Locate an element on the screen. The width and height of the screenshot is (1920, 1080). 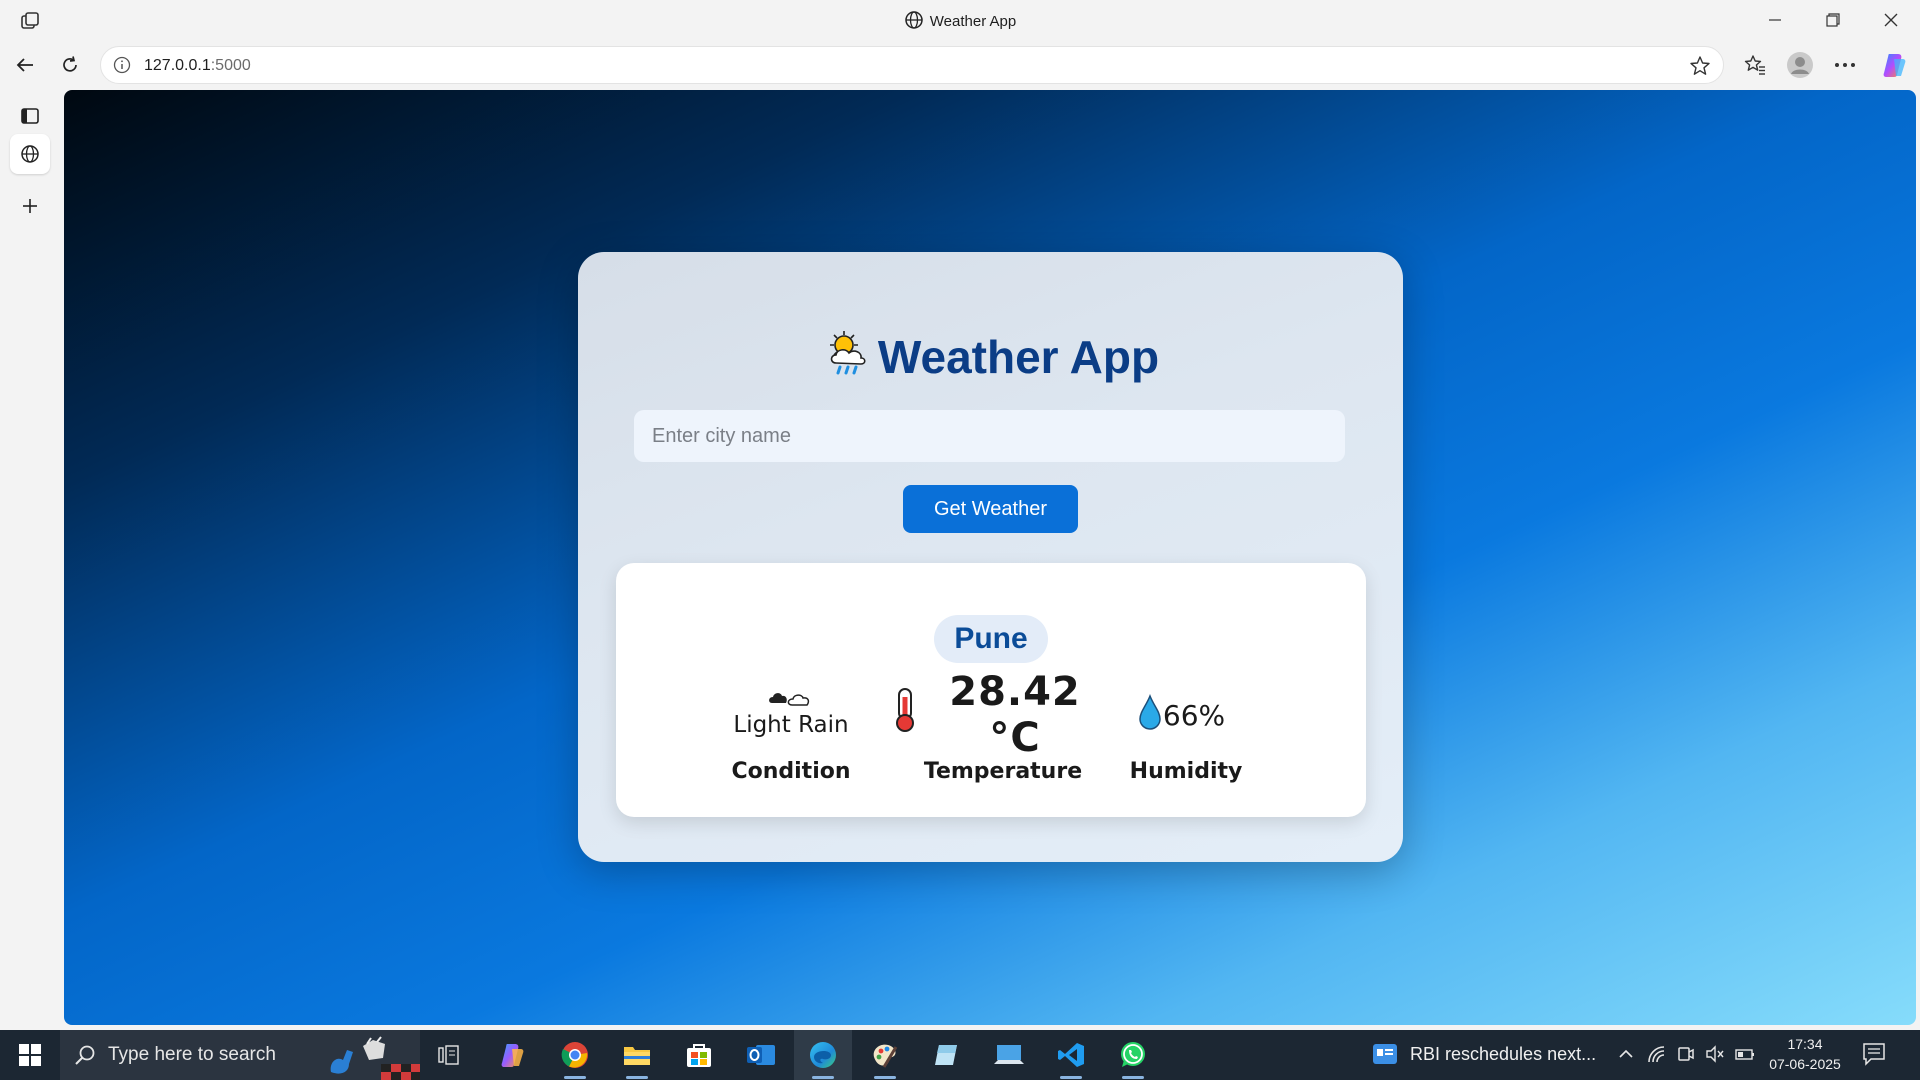
camera-icon is located at coordinates (1686, 1056).